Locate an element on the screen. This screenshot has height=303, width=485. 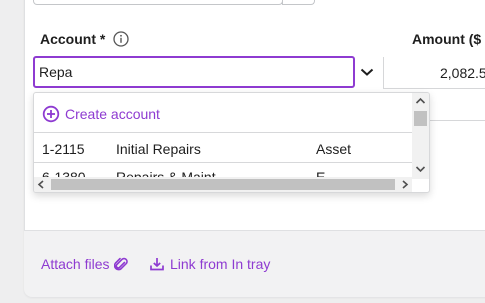
account-type: E is located at coordinates (321, 173).